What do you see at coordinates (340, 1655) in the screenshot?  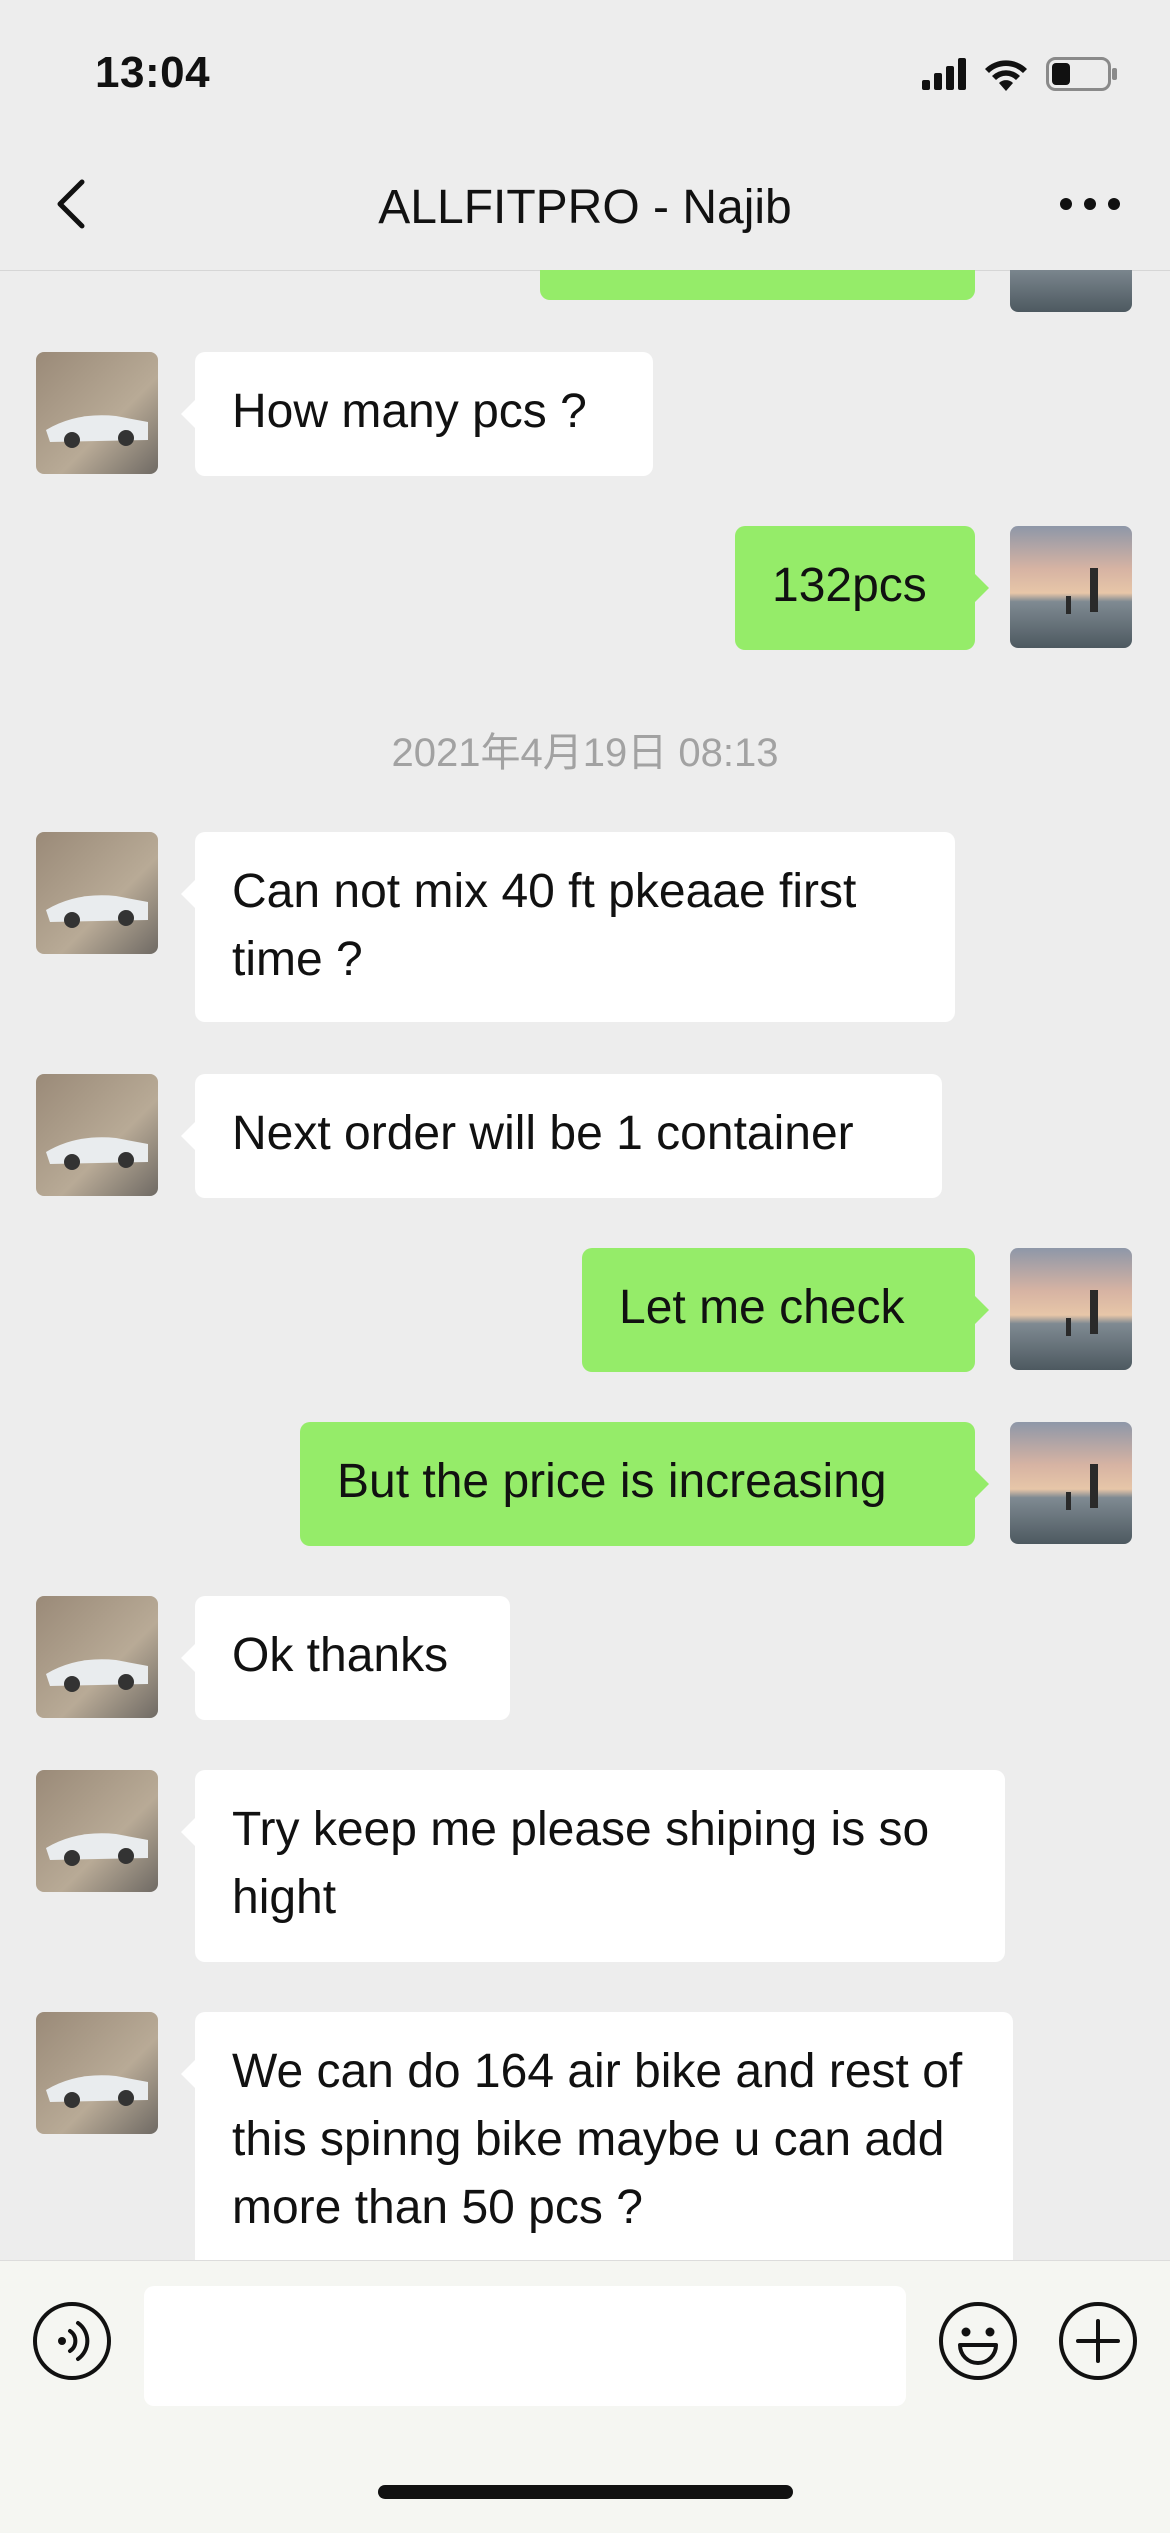 I see `message-text: Ok thanks` at bounding box center [340, 1655].